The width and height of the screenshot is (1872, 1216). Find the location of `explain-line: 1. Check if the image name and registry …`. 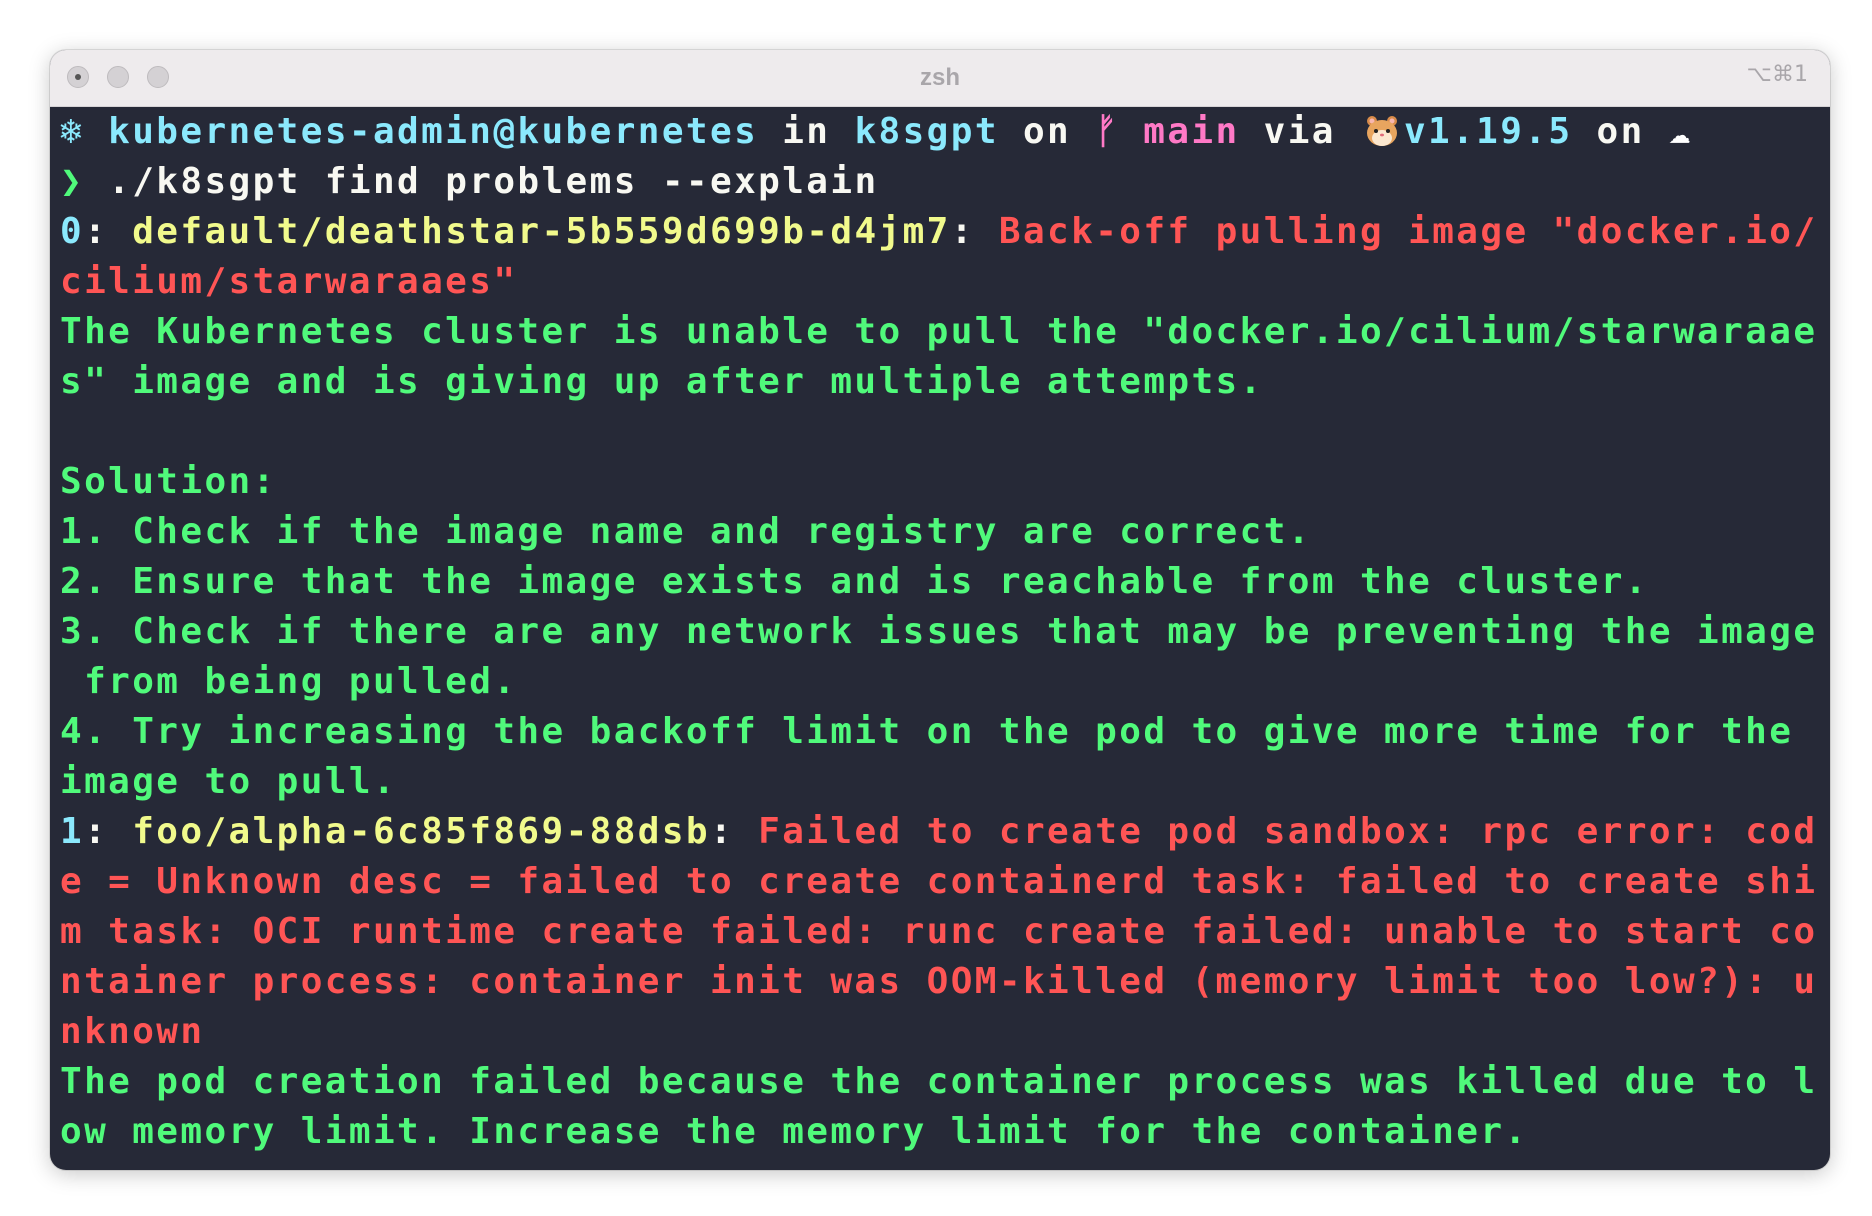

explain-line: 1. Check if the image name and registry … is located at coordinates (686, 531).